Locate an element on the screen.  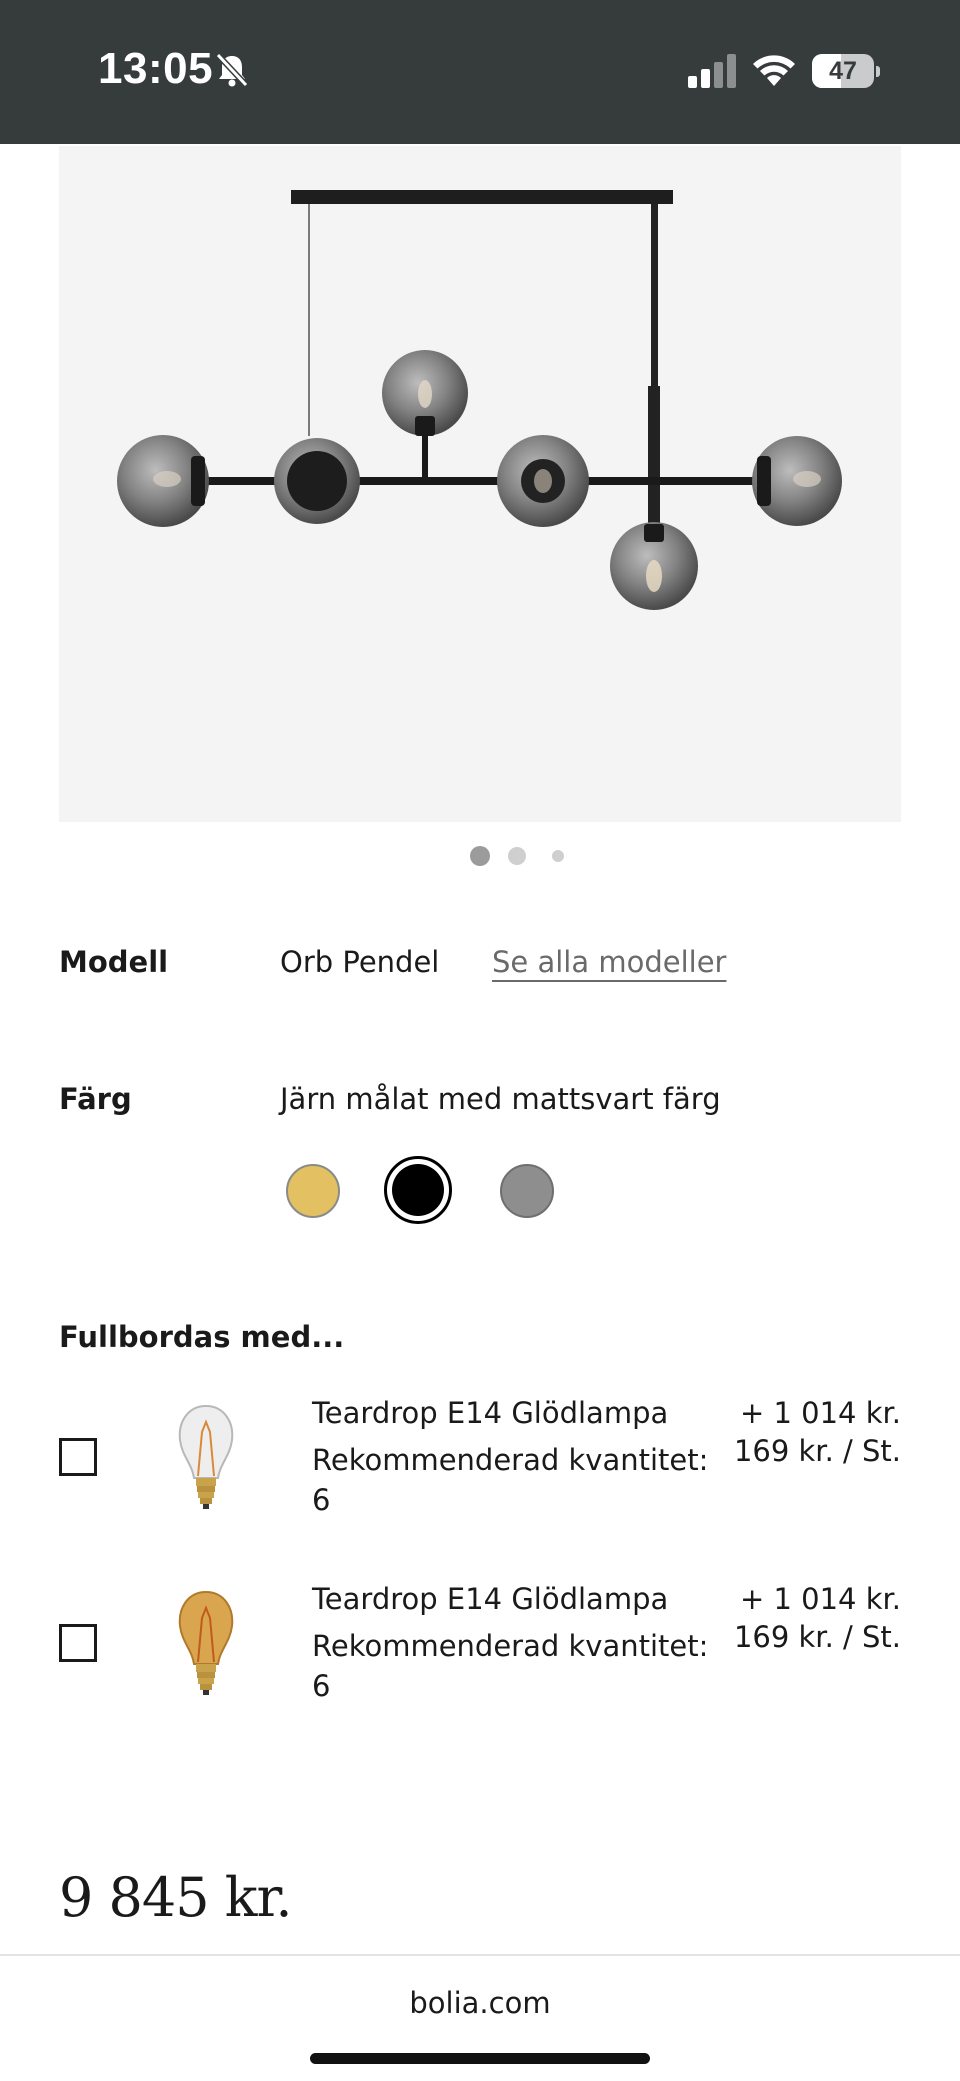
see-all-models-link: Se alla modeller is located at coordinates (609, 962).